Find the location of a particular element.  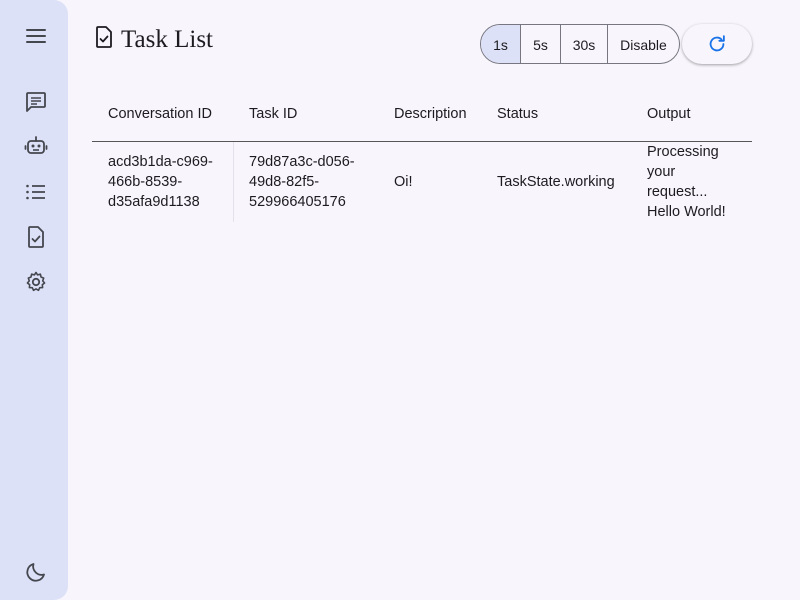

menu-icon is located at coordinates (36, 36).